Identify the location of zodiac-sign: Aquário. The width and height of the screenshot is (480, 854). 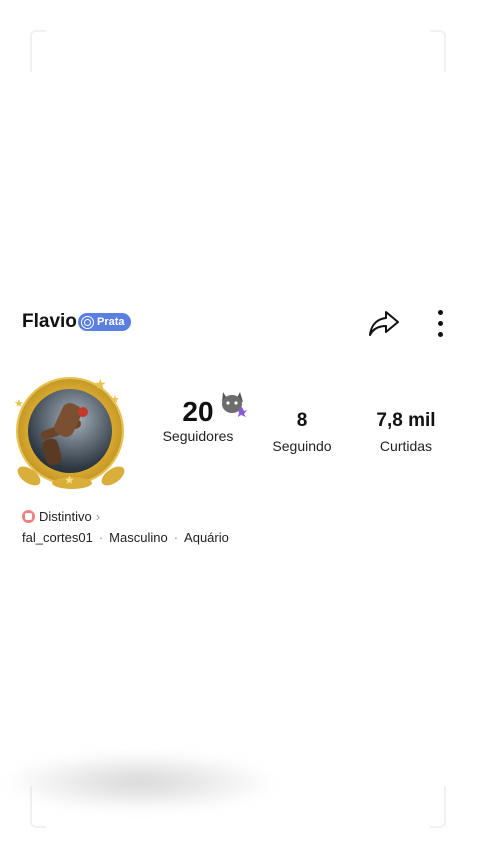
(206, 537).